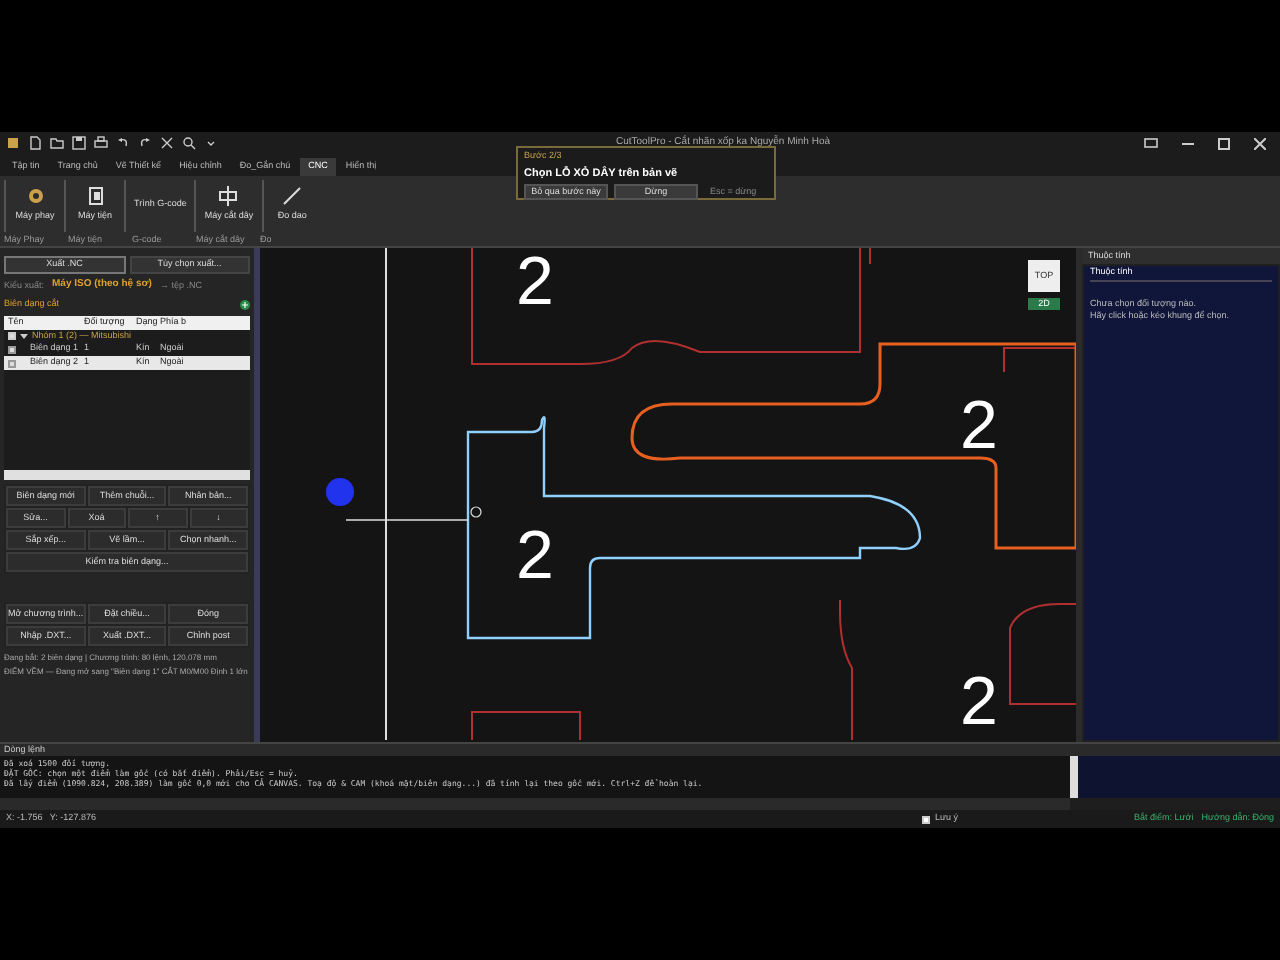  What do you see at coordinates (123, 143) in the screenshot?
I see `undo-icon` at bounding box center [123, 143].